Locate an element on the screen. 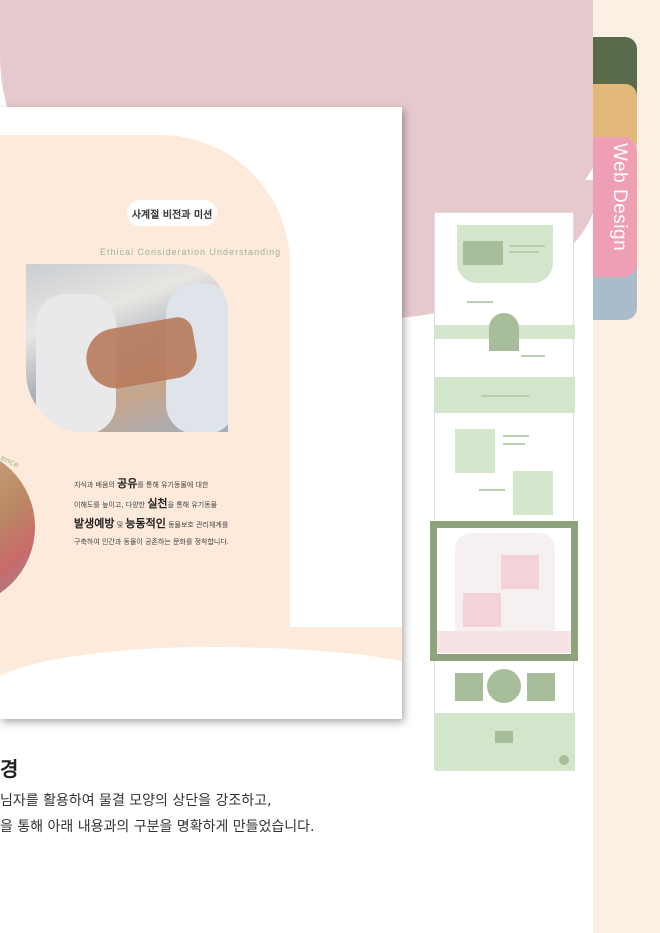 Image resolution: width=660 pixels, height=933 pixels. wire-circle is located at coordinates (504, 686).